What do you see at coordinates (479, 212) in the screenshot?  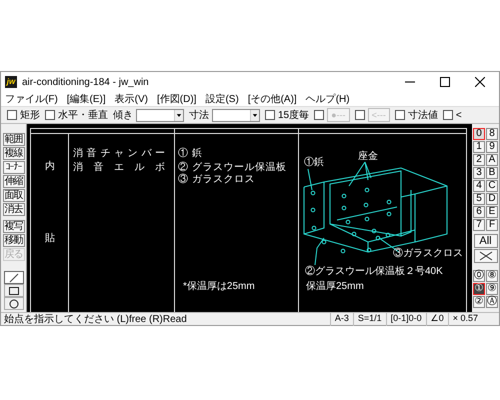 I see `layer-button: 6` at bounding box center [479, 212].